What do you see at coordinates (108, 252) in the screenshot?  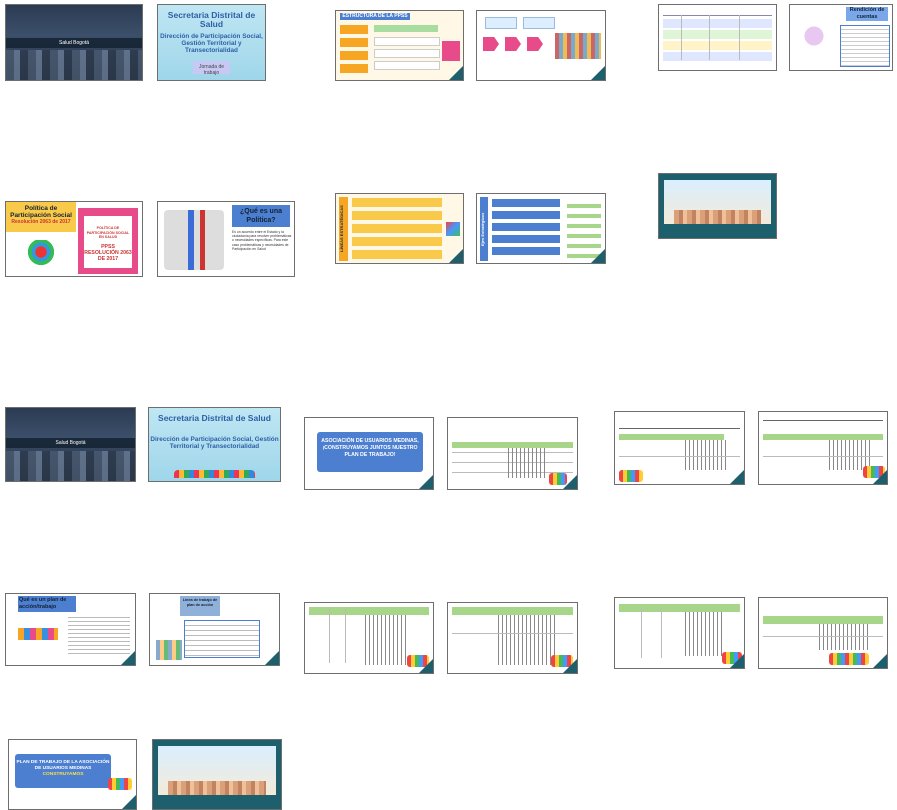 I see `panel-text: PPSS RESOLUCIÓN 2063 DE 2017` at bounding box center [108, 252].